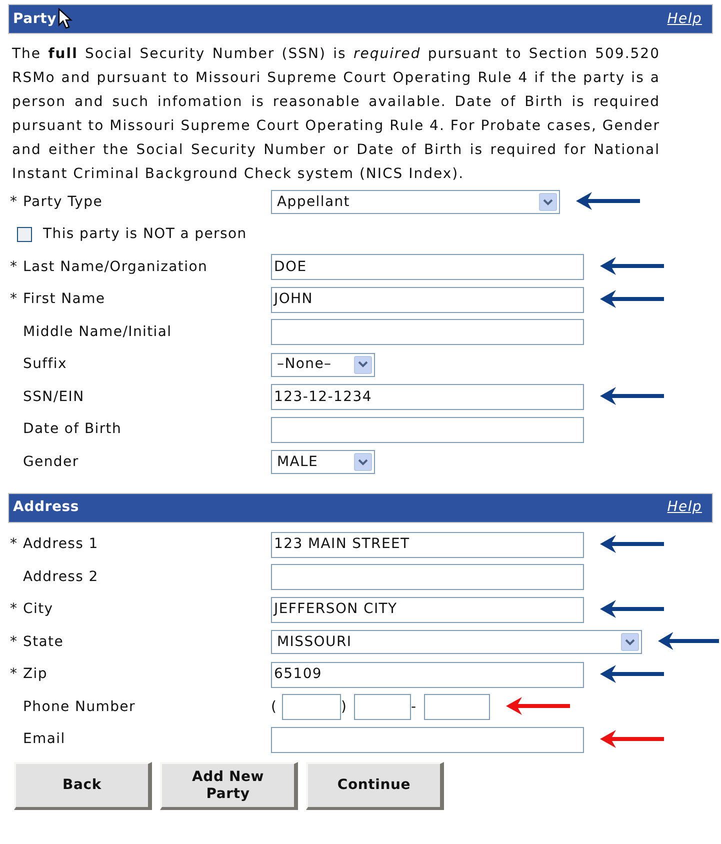 This screenshot has width=721, height=844. Describe the element at coordinates (336, 114) in the screenshot. I see `intro-paragraph: The full Social Security Number (SSN) is required pursuant to Section 509.520 RSMo and pursuant to Missouri Supreme Court Operating Rule 4 if the party is a person and such infomation is reasonable available. Date of Birth is required pursuant to Missouri Supreme Court Operating Rule 4. For Probate cases, Gender and either the Social Security Number or Date of Birth is required for National Instant Criminal Background Check system (NICS Index).` at that location.